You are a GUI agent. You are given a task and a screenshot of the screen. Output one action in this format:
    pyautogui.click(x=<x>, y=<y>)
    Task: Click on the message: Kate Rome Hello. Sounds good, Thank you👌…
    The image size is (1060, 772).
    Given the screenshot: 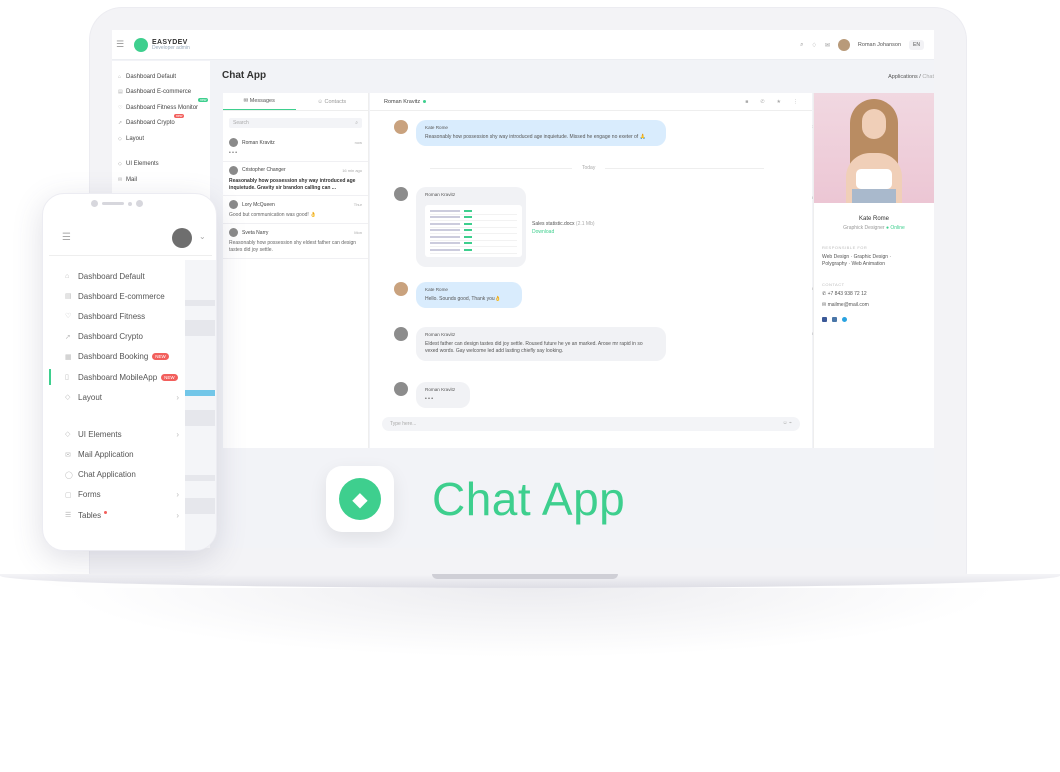 What is the action you would take?
    pyautogui.click(x=608, y=299)
    